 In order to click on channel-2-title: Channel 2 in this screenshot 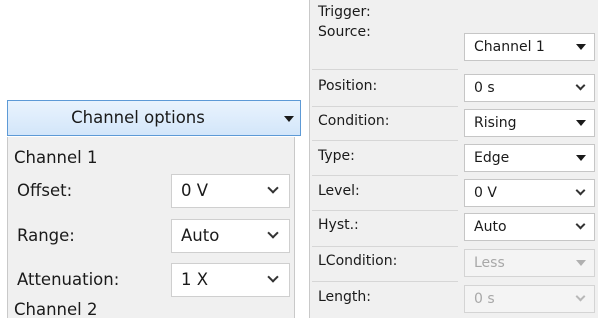, I will do `click(56, 309)`.